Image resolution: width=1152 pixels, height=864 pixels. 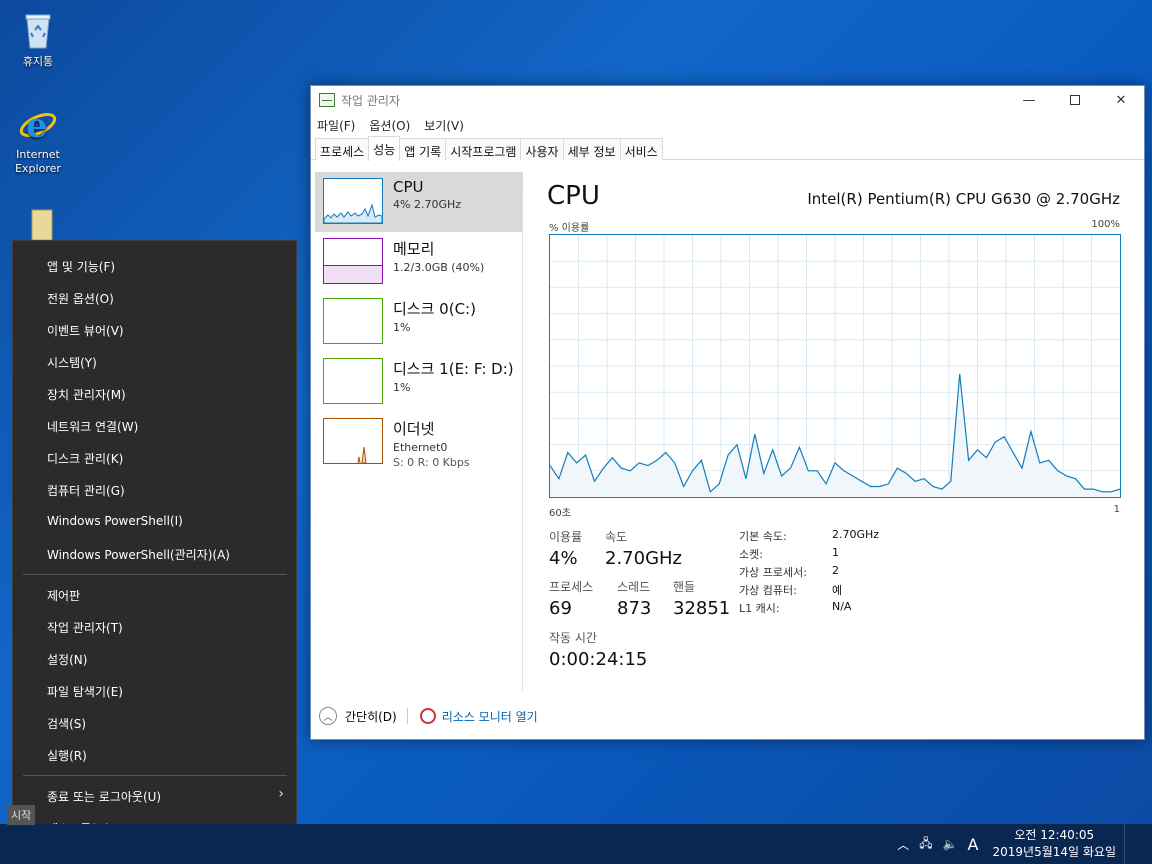 I want to click on menu-item-event-viewer: 이벤트 뷰어(V), so click(x=85, y=330).